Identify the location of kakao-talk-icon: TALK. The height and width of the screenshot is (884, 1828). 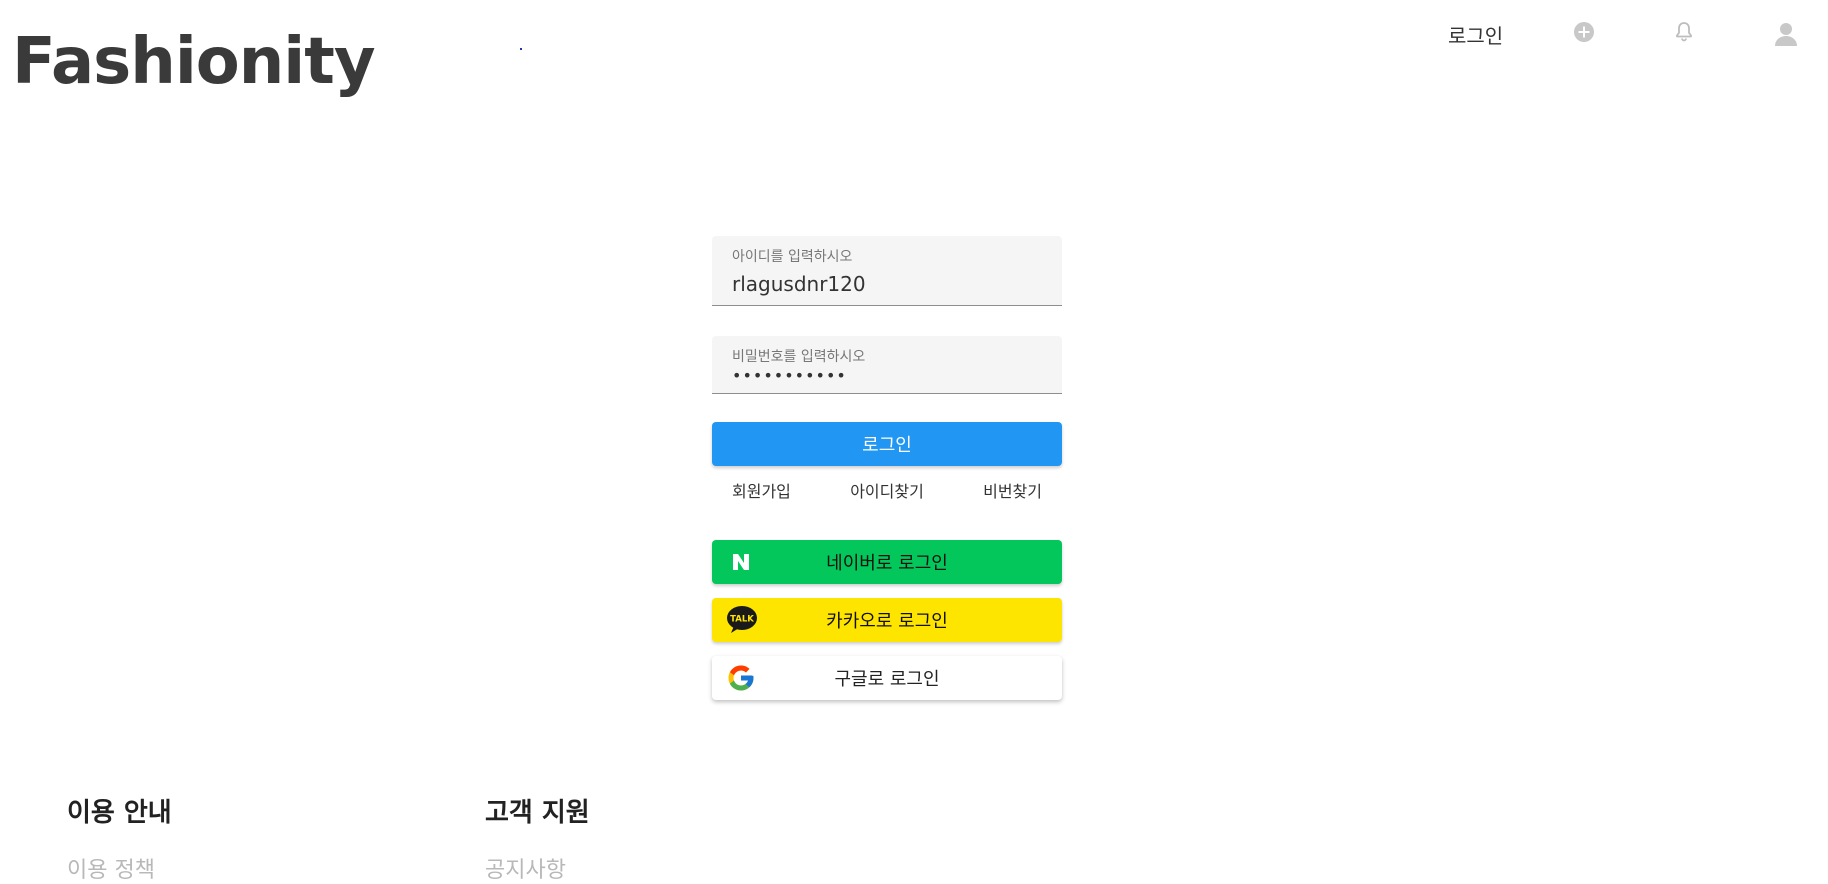
(741, 620).